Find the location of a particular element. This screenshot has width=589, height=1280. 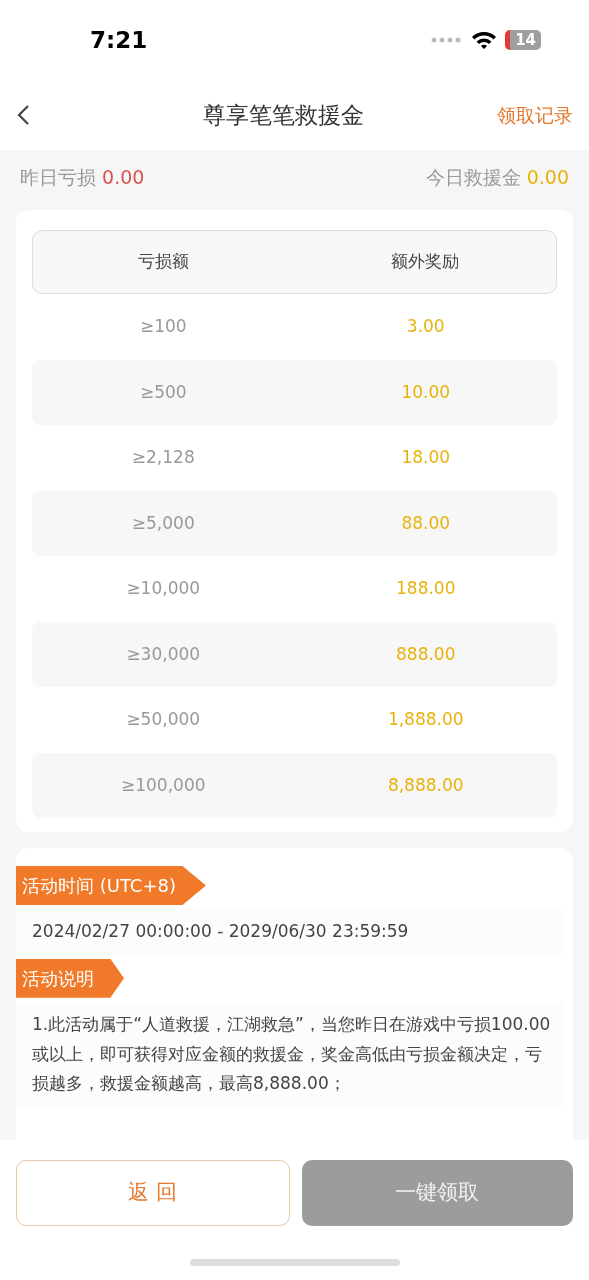

page-title: 尊享笔笔救援金 is located at coordinates (283, 115).